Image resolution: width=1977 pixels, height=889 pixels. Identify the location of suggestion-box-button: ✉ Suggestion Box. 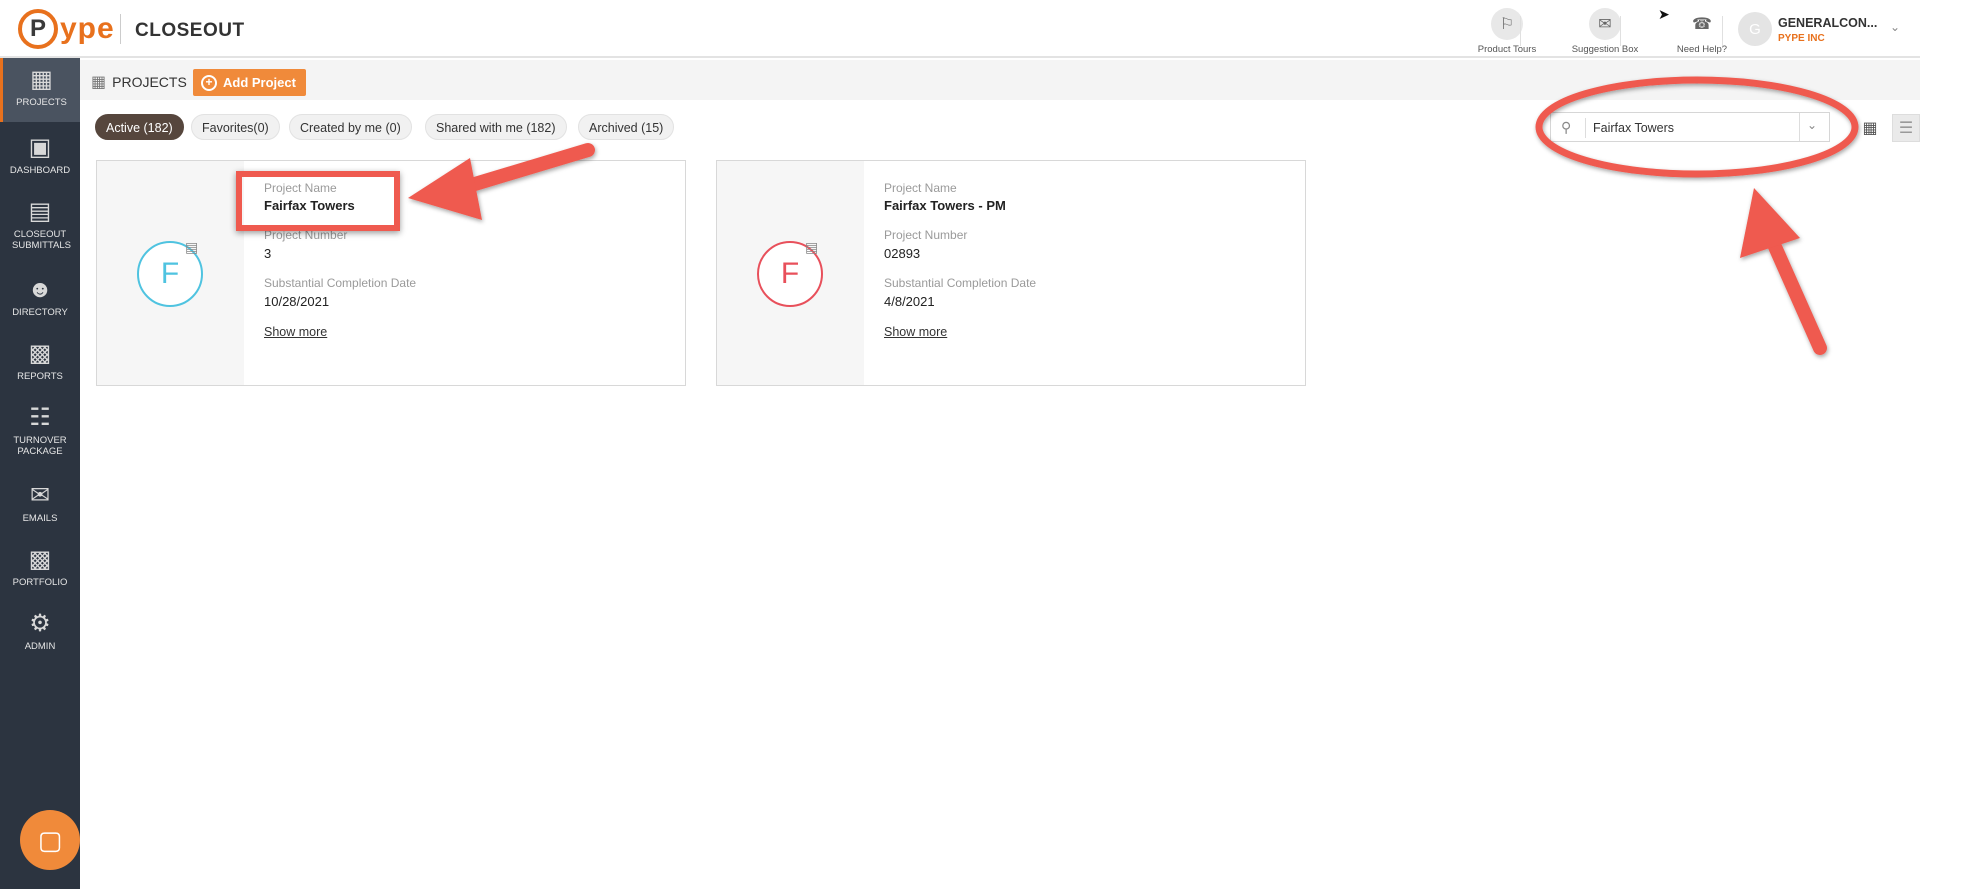
(1605, 31).